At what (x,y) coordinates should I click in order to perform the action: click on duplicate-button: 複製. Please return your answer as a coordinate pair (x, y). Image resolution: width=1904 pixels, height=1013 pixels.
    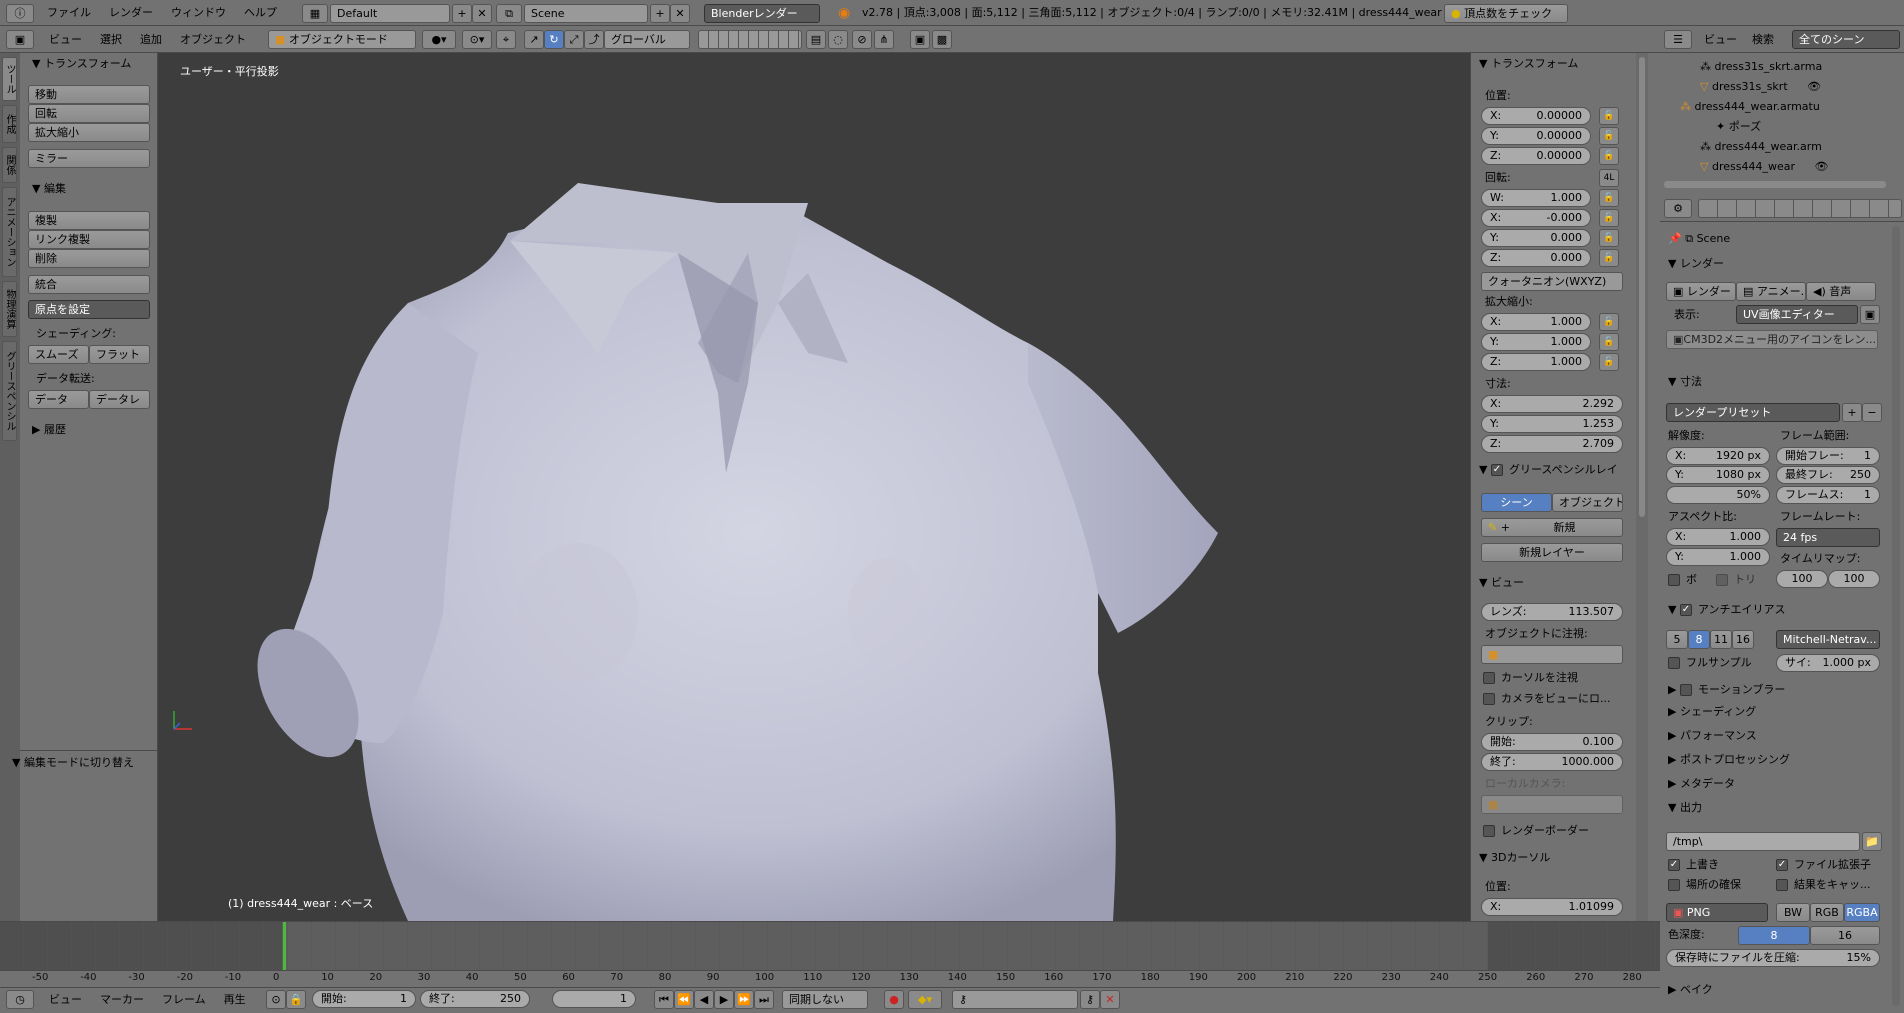
    Looking at the image, I should click on (89, 220).